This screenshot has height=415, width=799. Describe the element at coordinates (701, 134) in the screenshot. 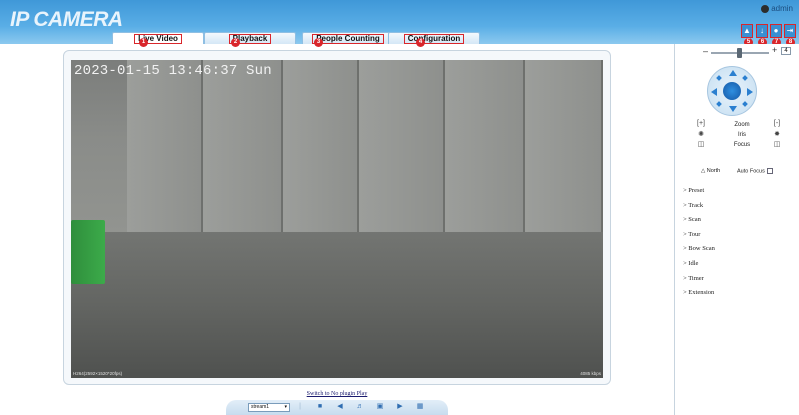

I see `iris-open-icon: ✺` at that location.